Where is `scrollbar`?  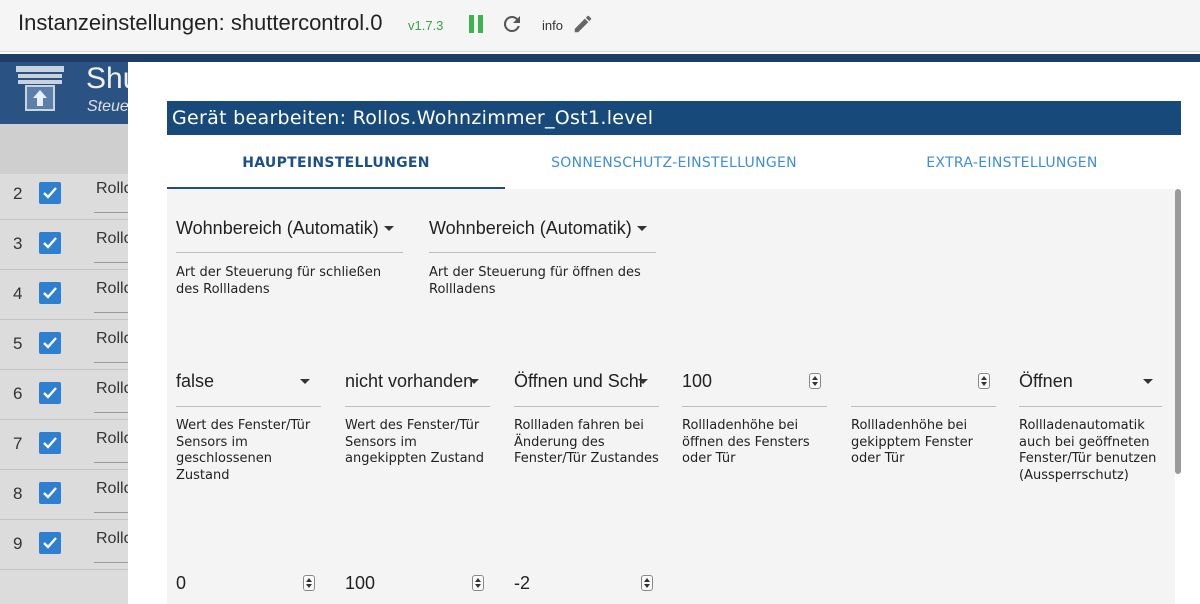
scrollbar is located at coordinates (1178, 331).